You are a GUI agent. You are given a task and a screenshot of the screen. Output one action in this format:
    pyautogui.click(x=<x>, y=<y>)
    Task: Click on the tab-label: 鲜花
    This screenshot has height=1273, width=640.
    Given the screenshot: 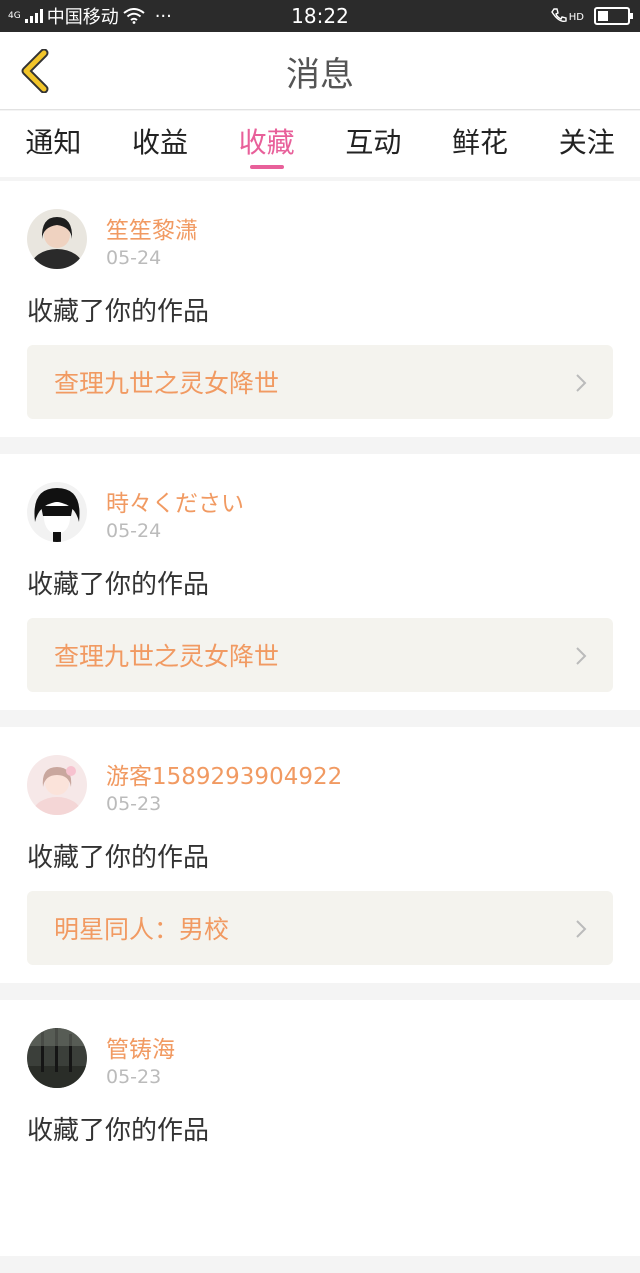 What is the action you would take?
    pyautogui.click(x=480, y=142)
    